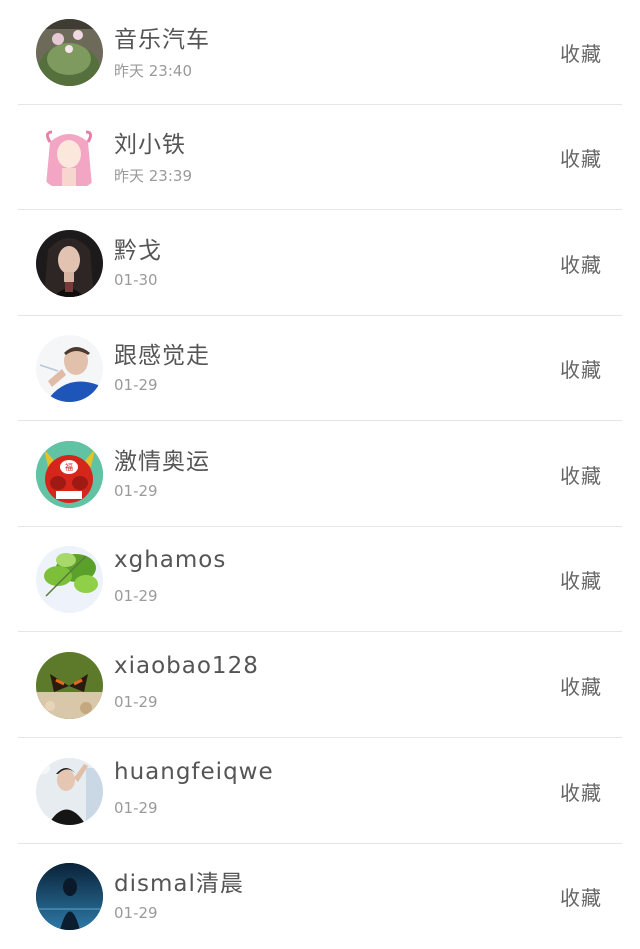  I want to click on user-name: 刘小铁, so click(150, 145).